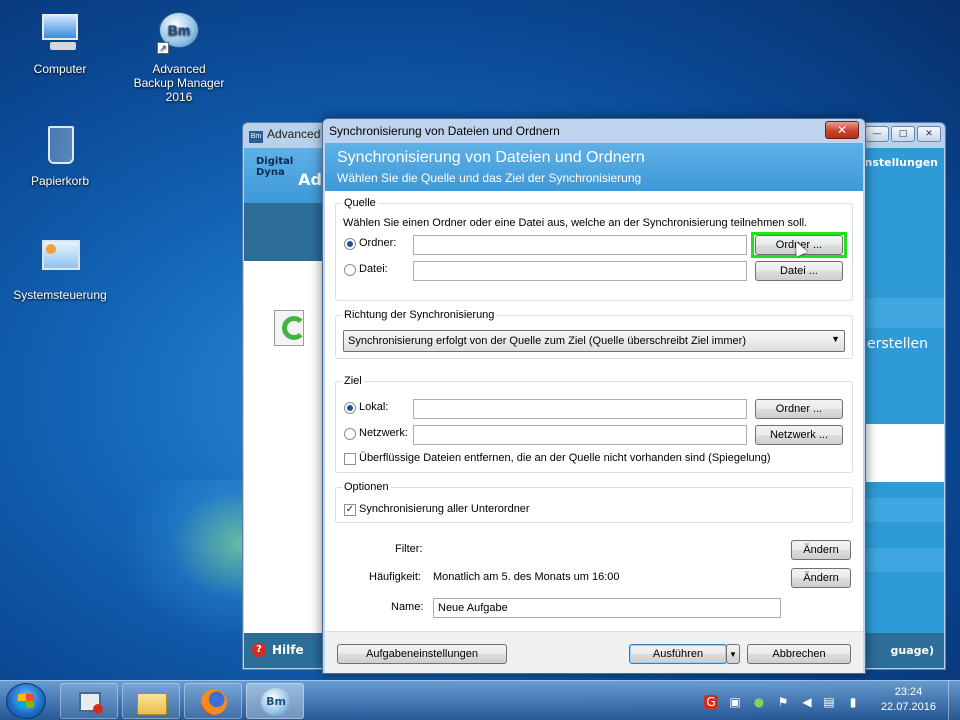 The height and width of the screenshot is (720, 960). Describe the element at coordinates (419, 315) in the screenshot. I see `direction-legend: Richtung der Synchronisierung` at that location.